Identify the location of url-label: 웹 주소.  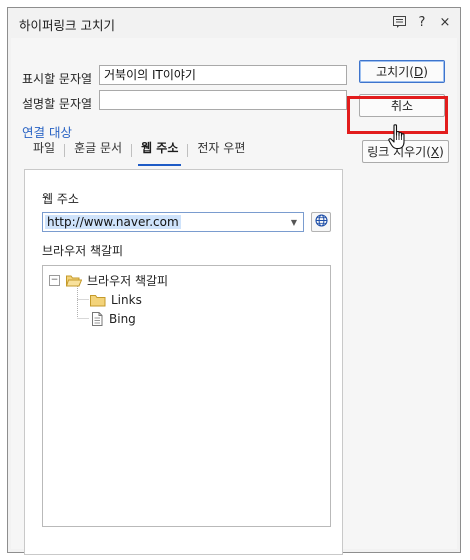
(60, 199).